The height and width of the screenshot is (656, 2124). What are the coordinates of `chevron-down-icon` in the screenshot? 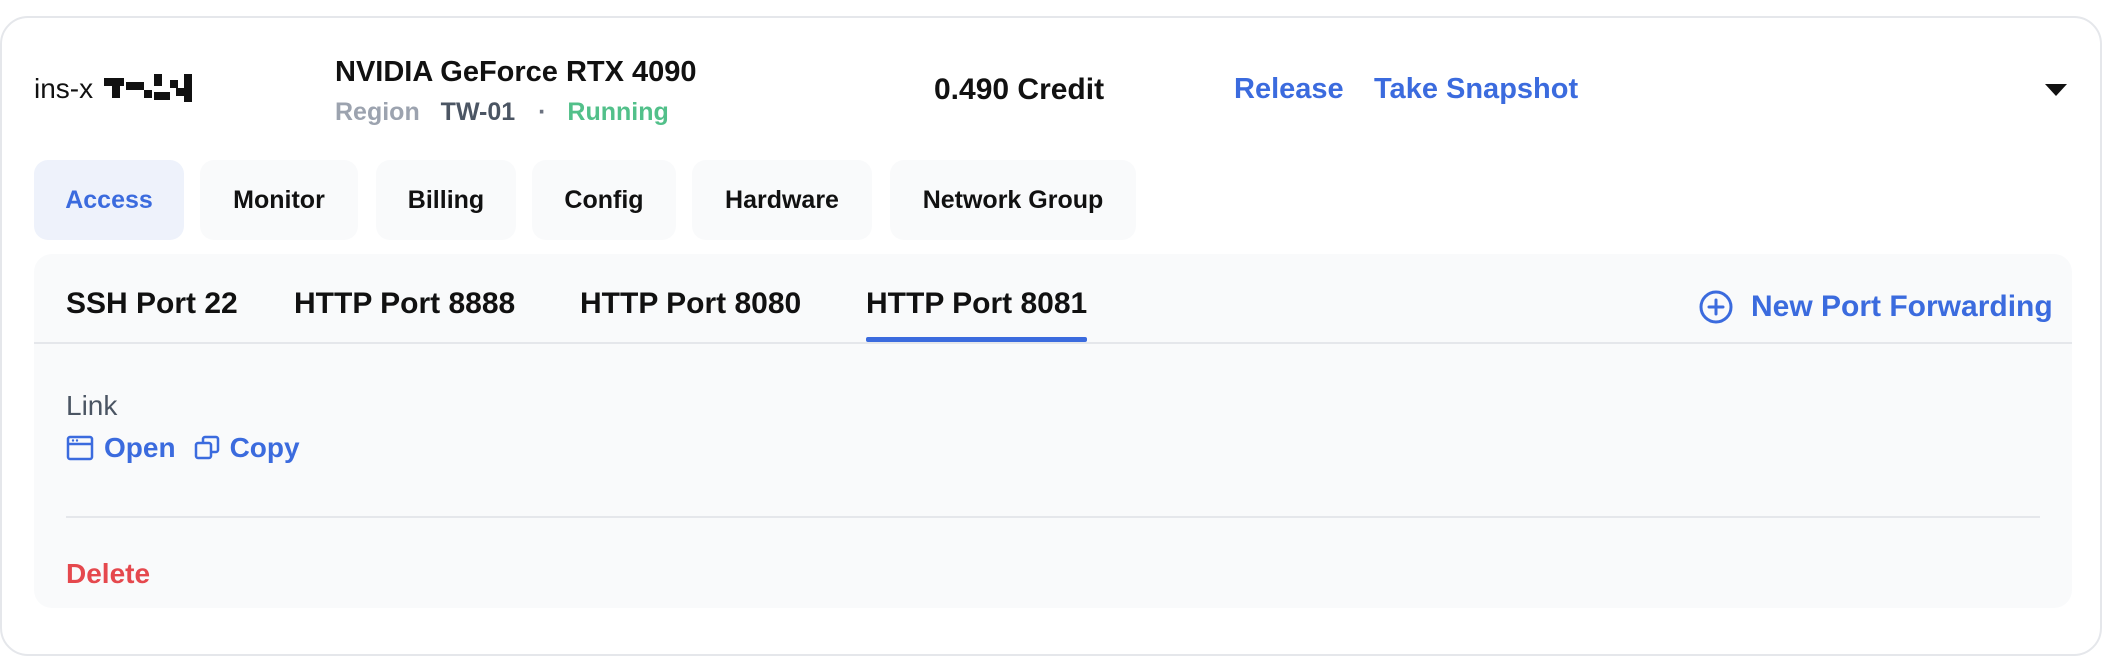 It's located at (2056, 90).